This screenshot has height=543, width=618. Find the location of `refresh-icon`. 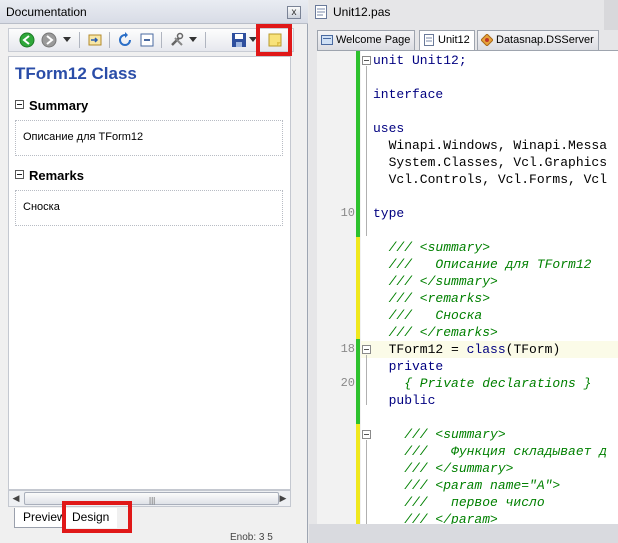

refresh-icon is located at coordinates (125, 40).